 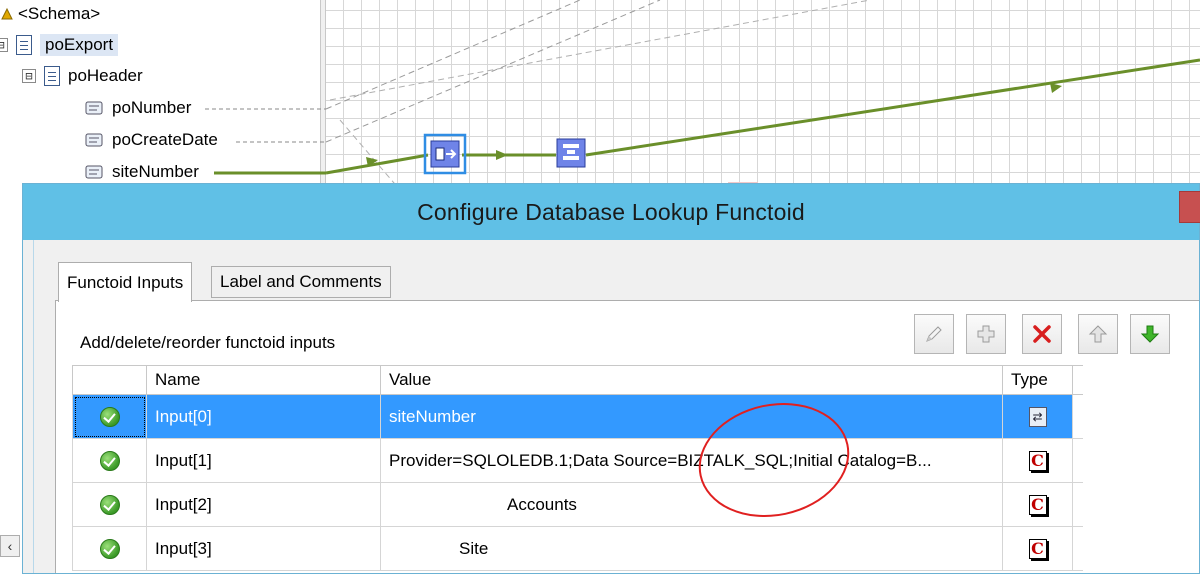 I want to click on dialog-title: Configure Database Lookup Functoid, so click(x=611, y=211).